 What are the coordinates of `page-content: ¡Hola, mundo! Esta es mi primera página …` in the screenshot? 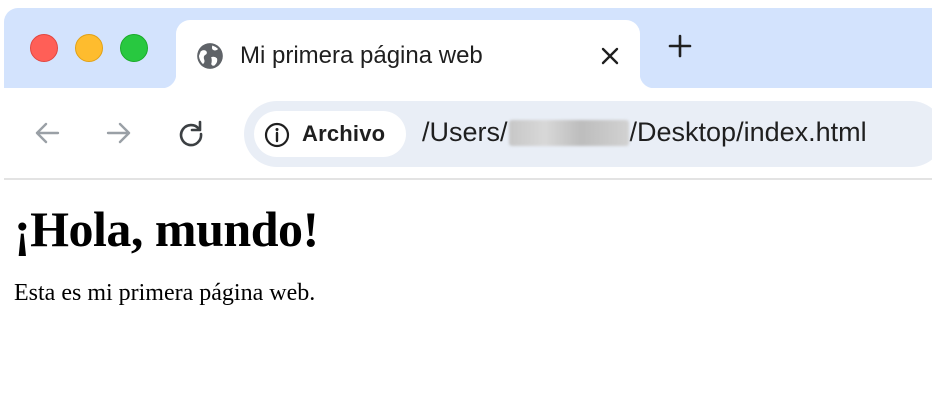 It's located at (166, 253).